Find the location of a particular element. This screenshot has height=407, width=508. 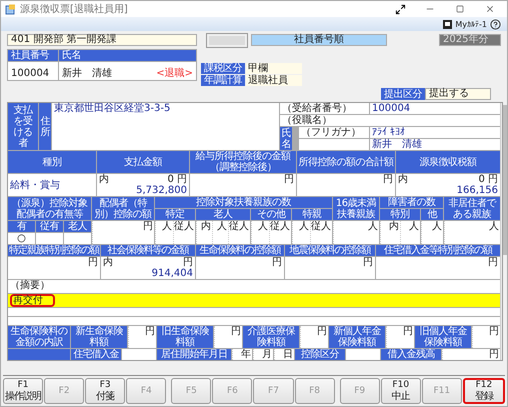

column-header: 控除対象扶養親族の数 is located at coordinates (243, 202).